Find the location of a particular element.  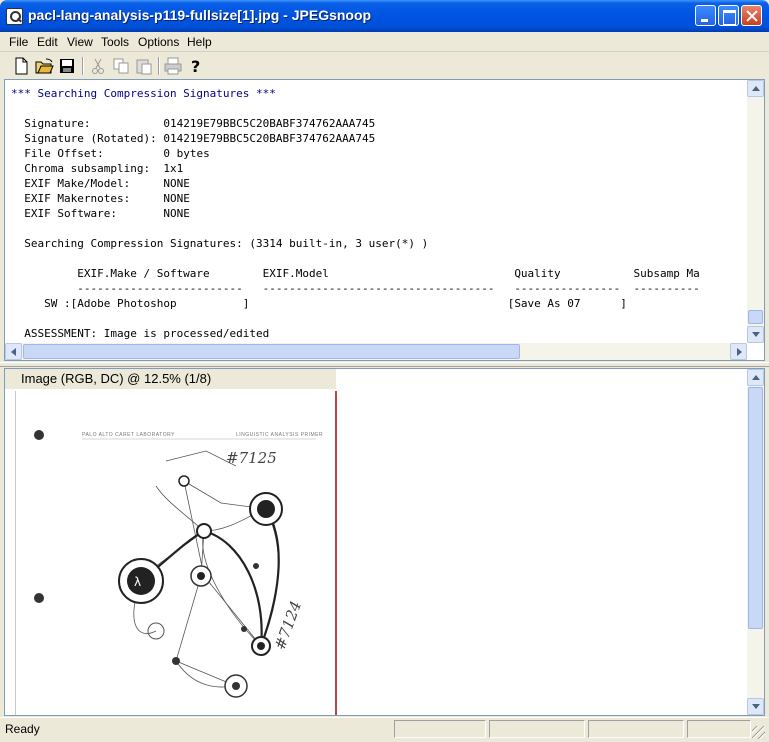

copy-icon is located at coordinates (121, 66).